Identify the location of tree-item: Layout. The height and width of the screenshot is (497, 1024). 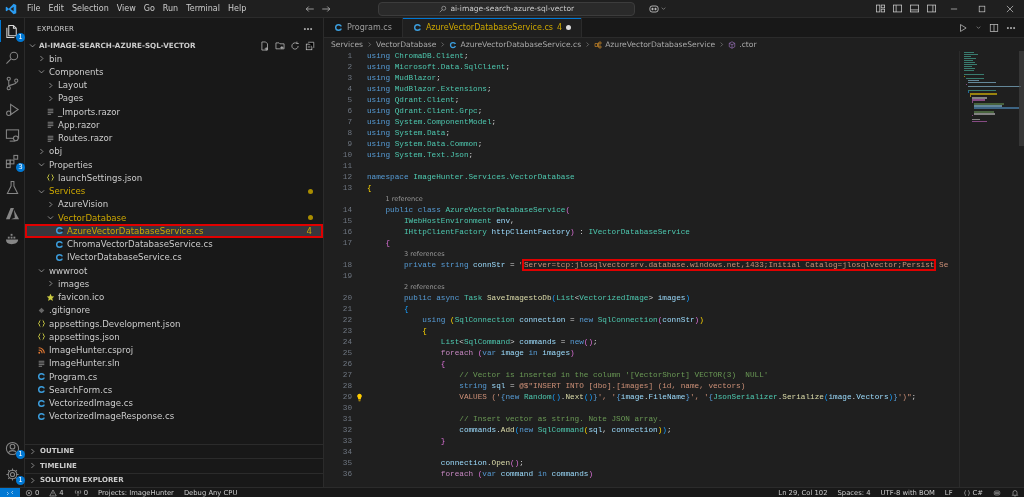
(174, 85).